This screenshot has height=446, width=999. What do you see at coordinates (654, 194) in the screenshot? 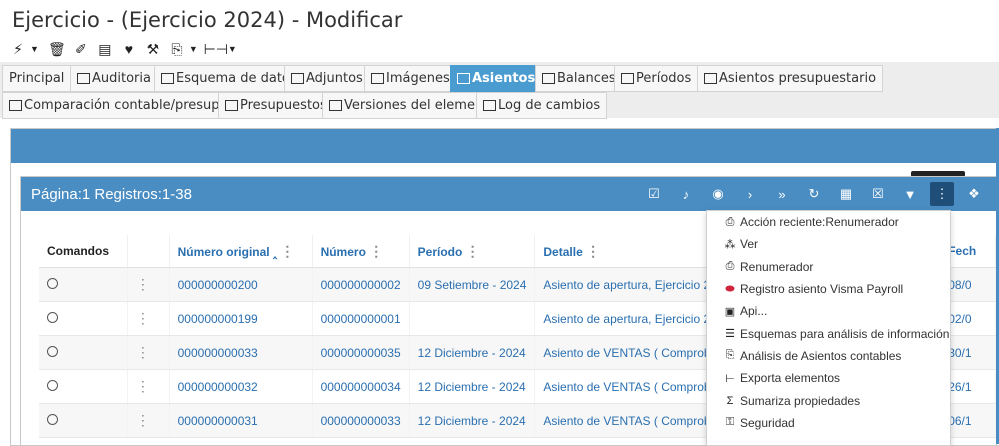
I see `check-square-icon: ☑` at bounding box center [654, 194].